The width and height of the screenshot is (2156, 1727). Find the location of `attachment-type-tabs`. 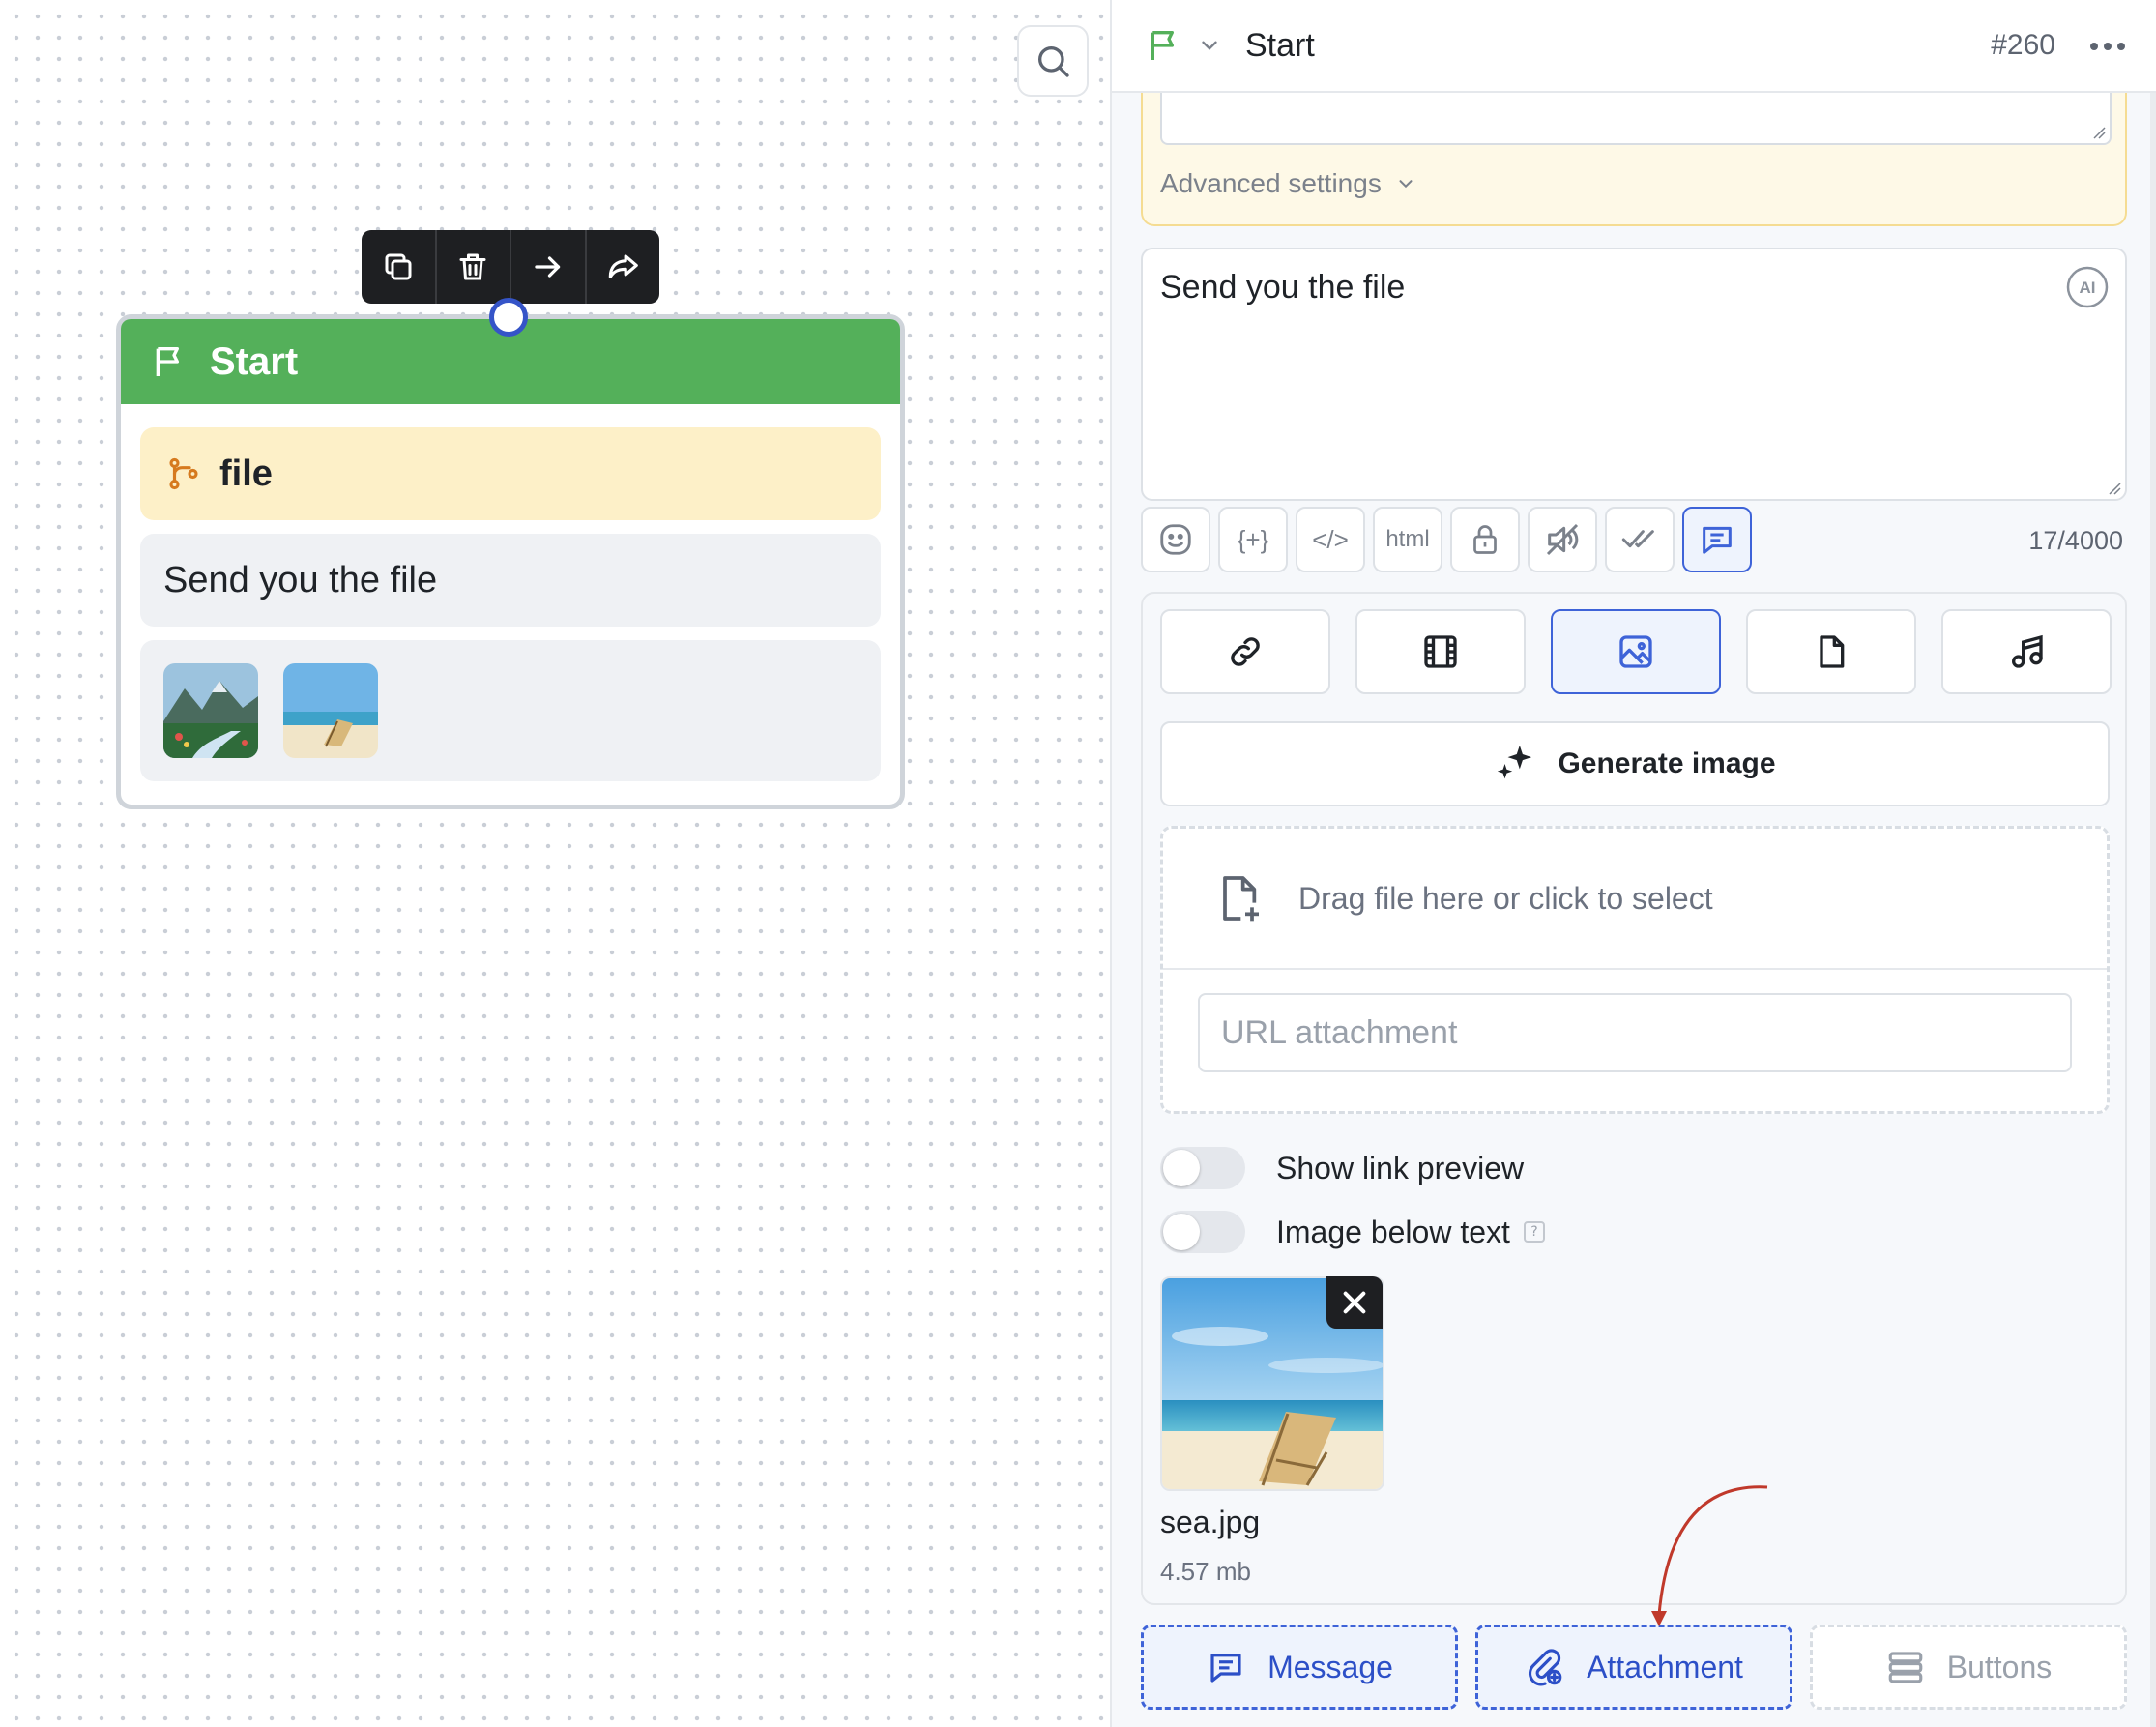

attachment-type-tabs is located at coordinates (1636, 651).